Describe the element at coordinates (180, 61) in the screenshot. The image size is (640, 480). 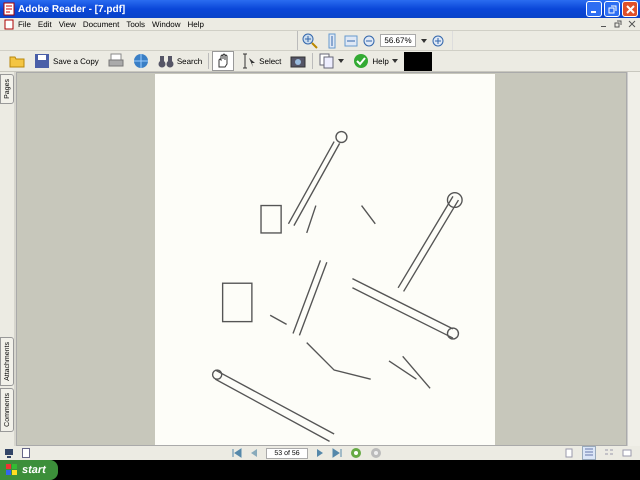
I see `search-button: Search` at that location.